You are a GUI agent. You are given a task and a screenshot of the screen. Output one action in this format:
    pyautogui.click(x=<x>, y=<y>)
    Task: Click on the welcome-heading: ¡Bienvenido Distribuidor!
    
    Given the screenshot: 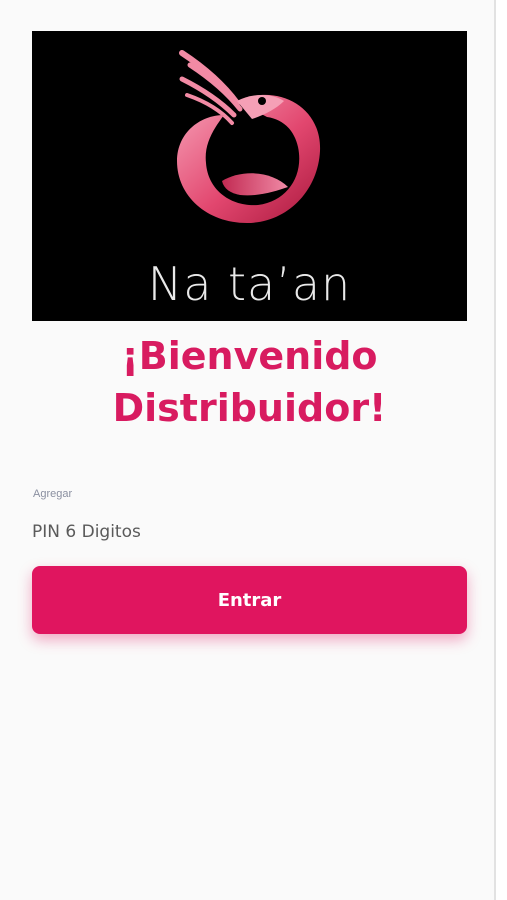 What is the action you would take?
    pyautogui.click(x=249, y=382)
    